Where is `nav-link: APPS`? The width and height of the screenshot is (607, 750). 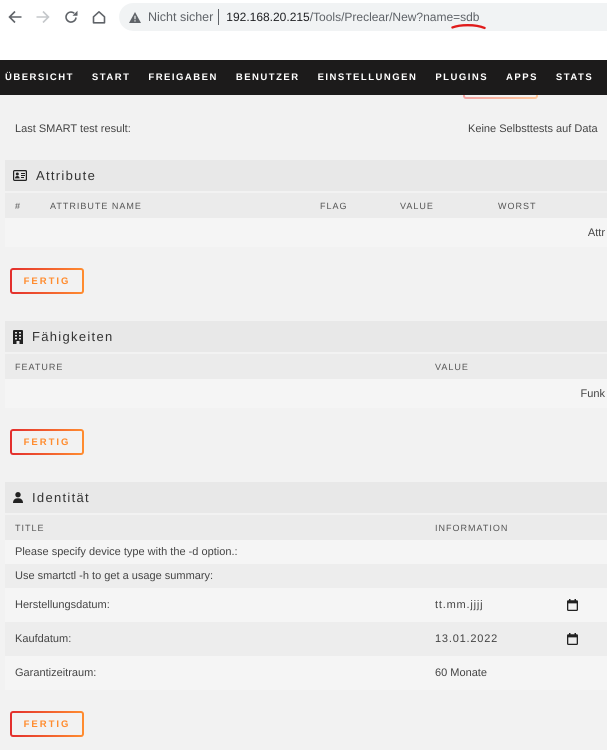
nav-link: APPS is located at coordinates (522, 77).